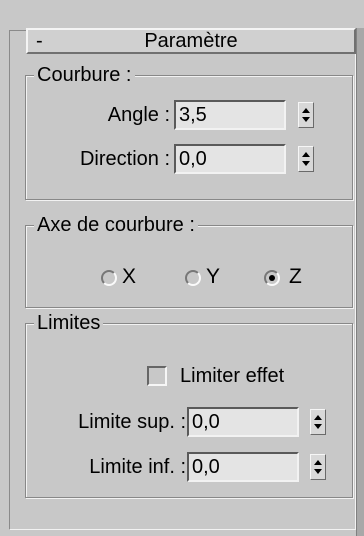  I want to click on radio-selected-dot, so click(272, 278).